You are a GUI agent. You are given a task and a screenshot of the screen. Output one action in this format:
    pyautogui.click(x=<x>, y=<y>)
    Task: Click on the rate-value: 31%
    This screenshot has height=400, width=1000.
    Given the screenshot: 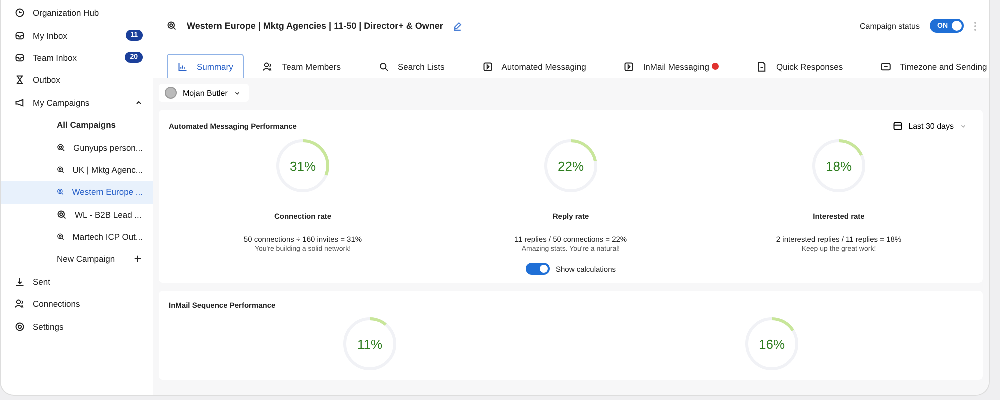 What is the action you would take?
    pyautogui.click(x=303, y=166)
    